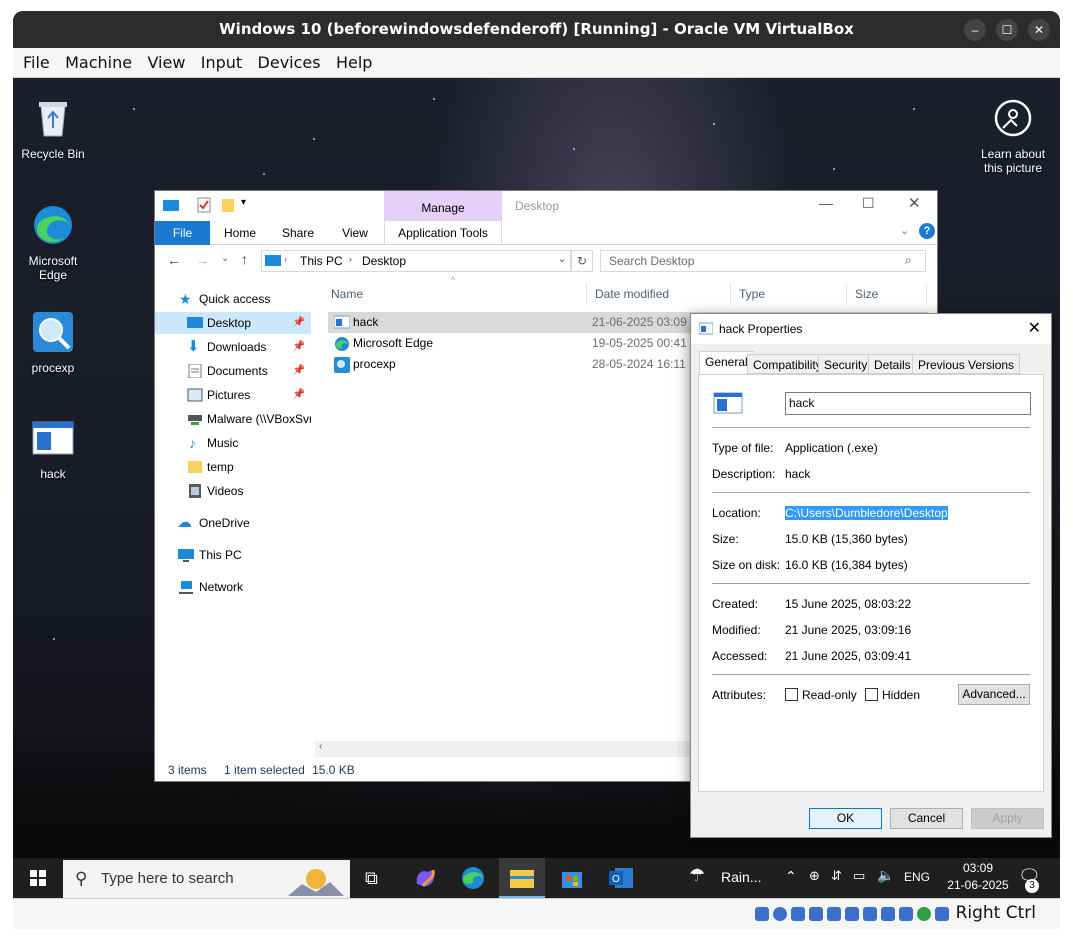 Image resolution: width=1073 pixels, height=944 pixels. Describe the element at coordinates (233, 347) in the screenshot. I see `nav-downloads: ⬇ Downloads 📌` at that location.